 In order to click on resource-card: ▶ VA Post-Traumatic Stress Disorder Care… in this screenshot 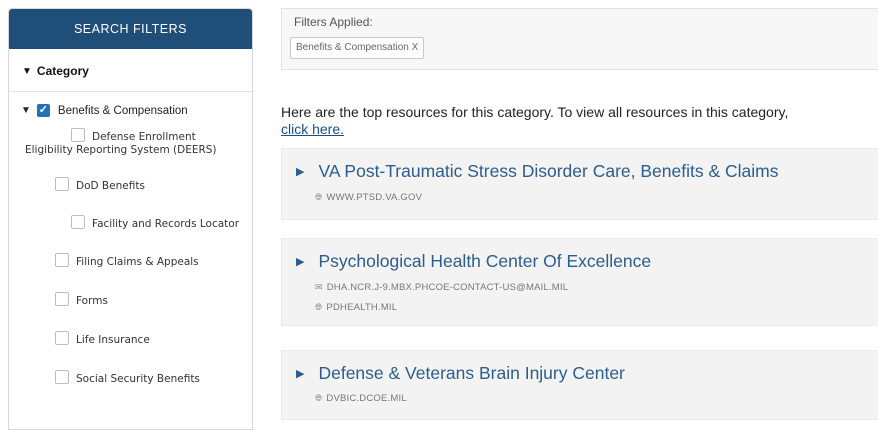, I will do `click(579, 184)`.